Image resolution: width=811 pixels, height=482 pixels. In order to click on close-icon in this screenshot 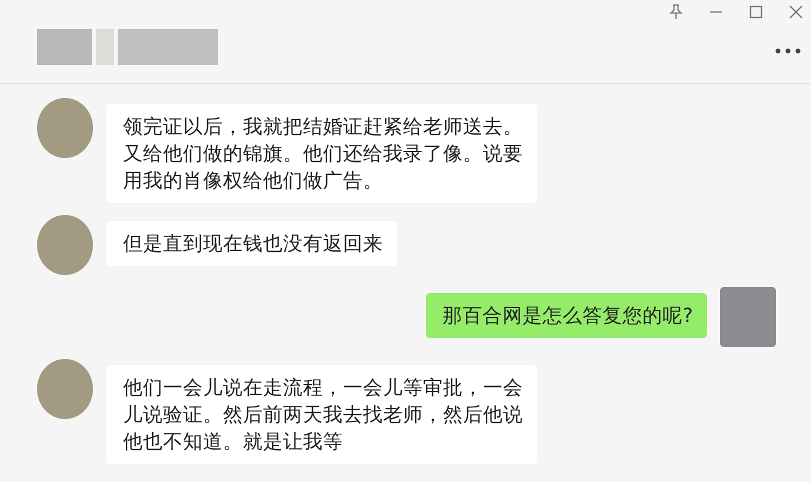, I will do `click(796, 12)`.